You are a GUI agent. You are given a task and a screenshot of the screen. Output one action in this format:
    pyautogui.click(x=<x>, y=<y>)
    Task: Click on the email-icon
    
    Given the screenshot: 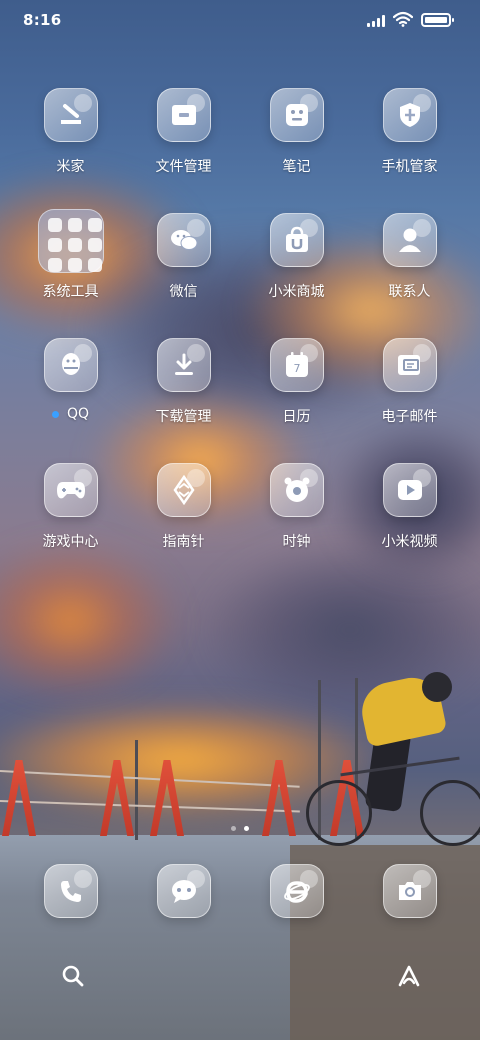 What is the action you would take?
    pyautogui.click(x=410, y=365)
    